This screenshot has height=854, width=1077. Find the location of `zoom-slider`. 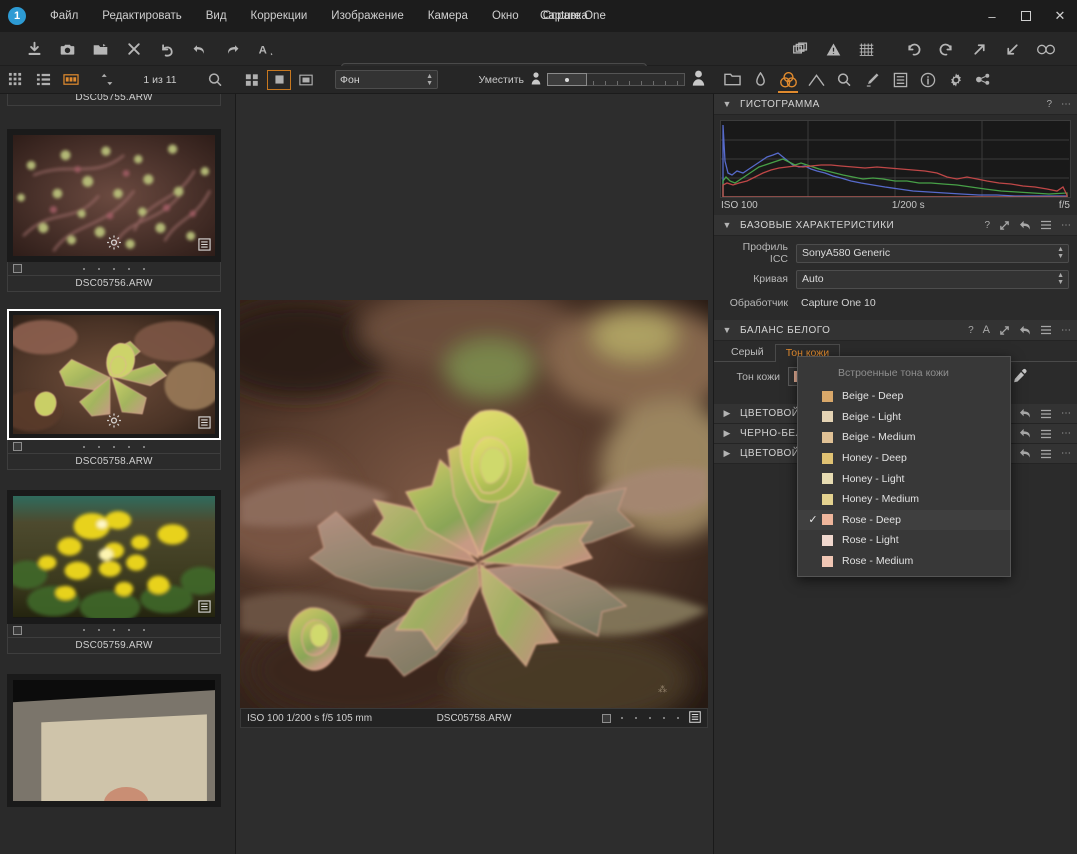

zoom-slider is located at coordinates (618, 79).